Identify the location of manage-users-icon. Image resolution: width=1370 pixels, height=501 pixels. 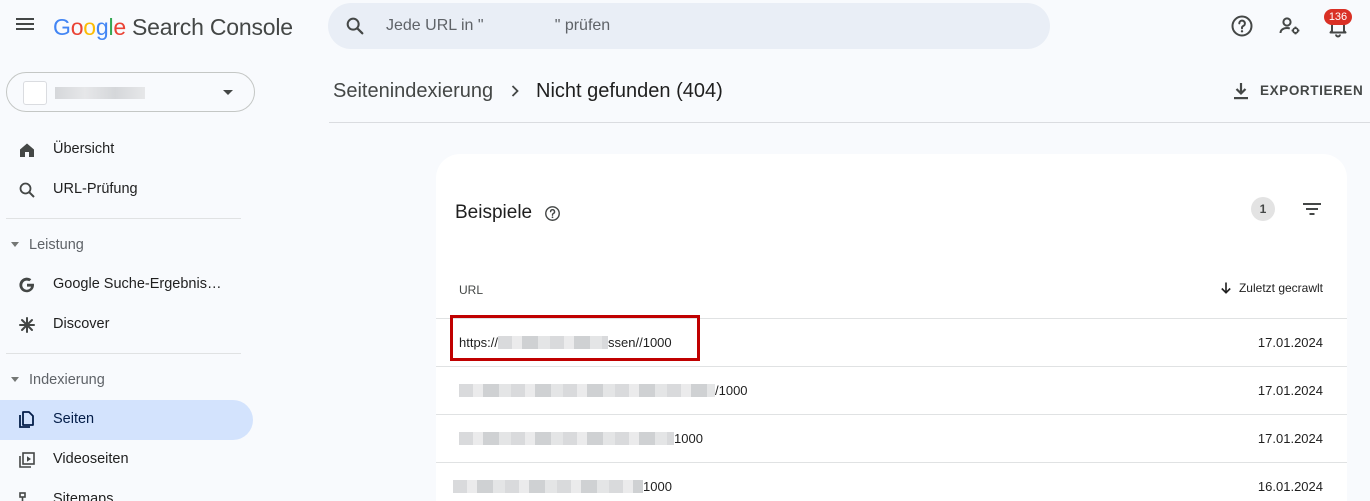
(1290, 26).